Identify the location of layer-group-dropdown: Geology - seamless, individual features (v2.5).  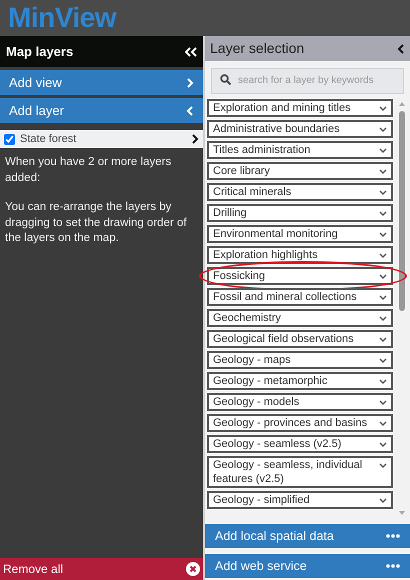
(300, 472).